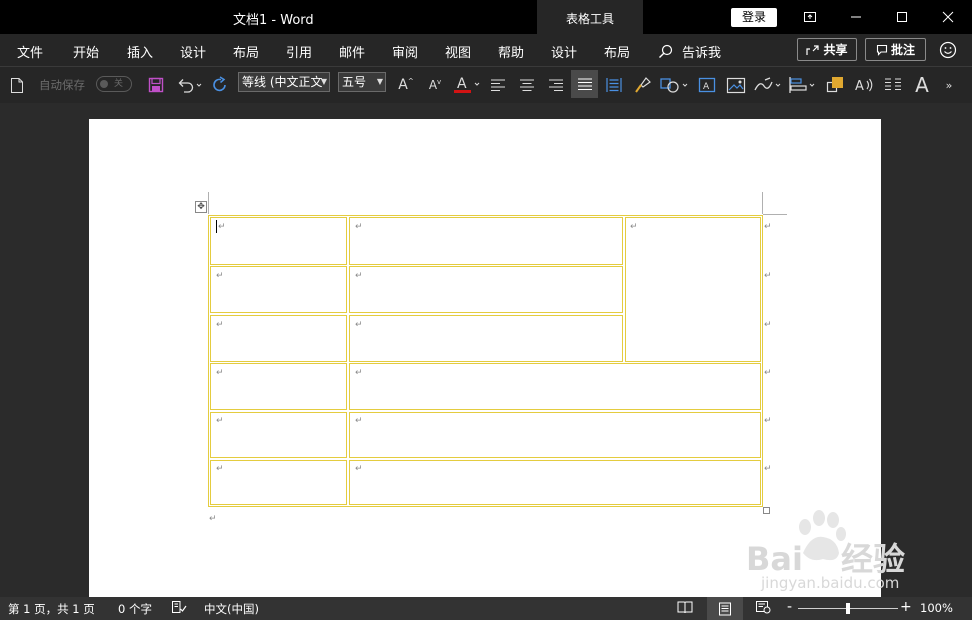 The image size is (972, 620). Describe the element at coordinates (693, 289) in the screenshot. I see `table-cell-merged` at that location.